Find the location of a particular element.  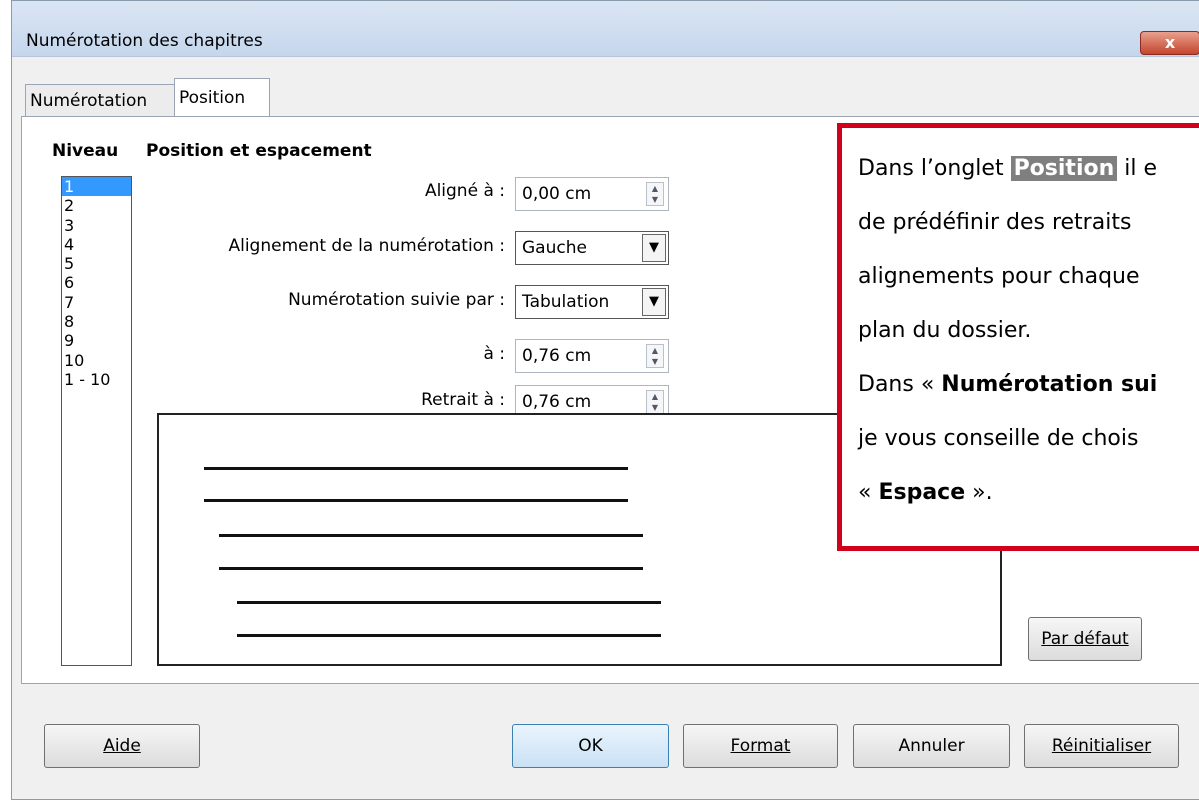

retrait-label: Retrait à : is located at coordinates (463, 400).